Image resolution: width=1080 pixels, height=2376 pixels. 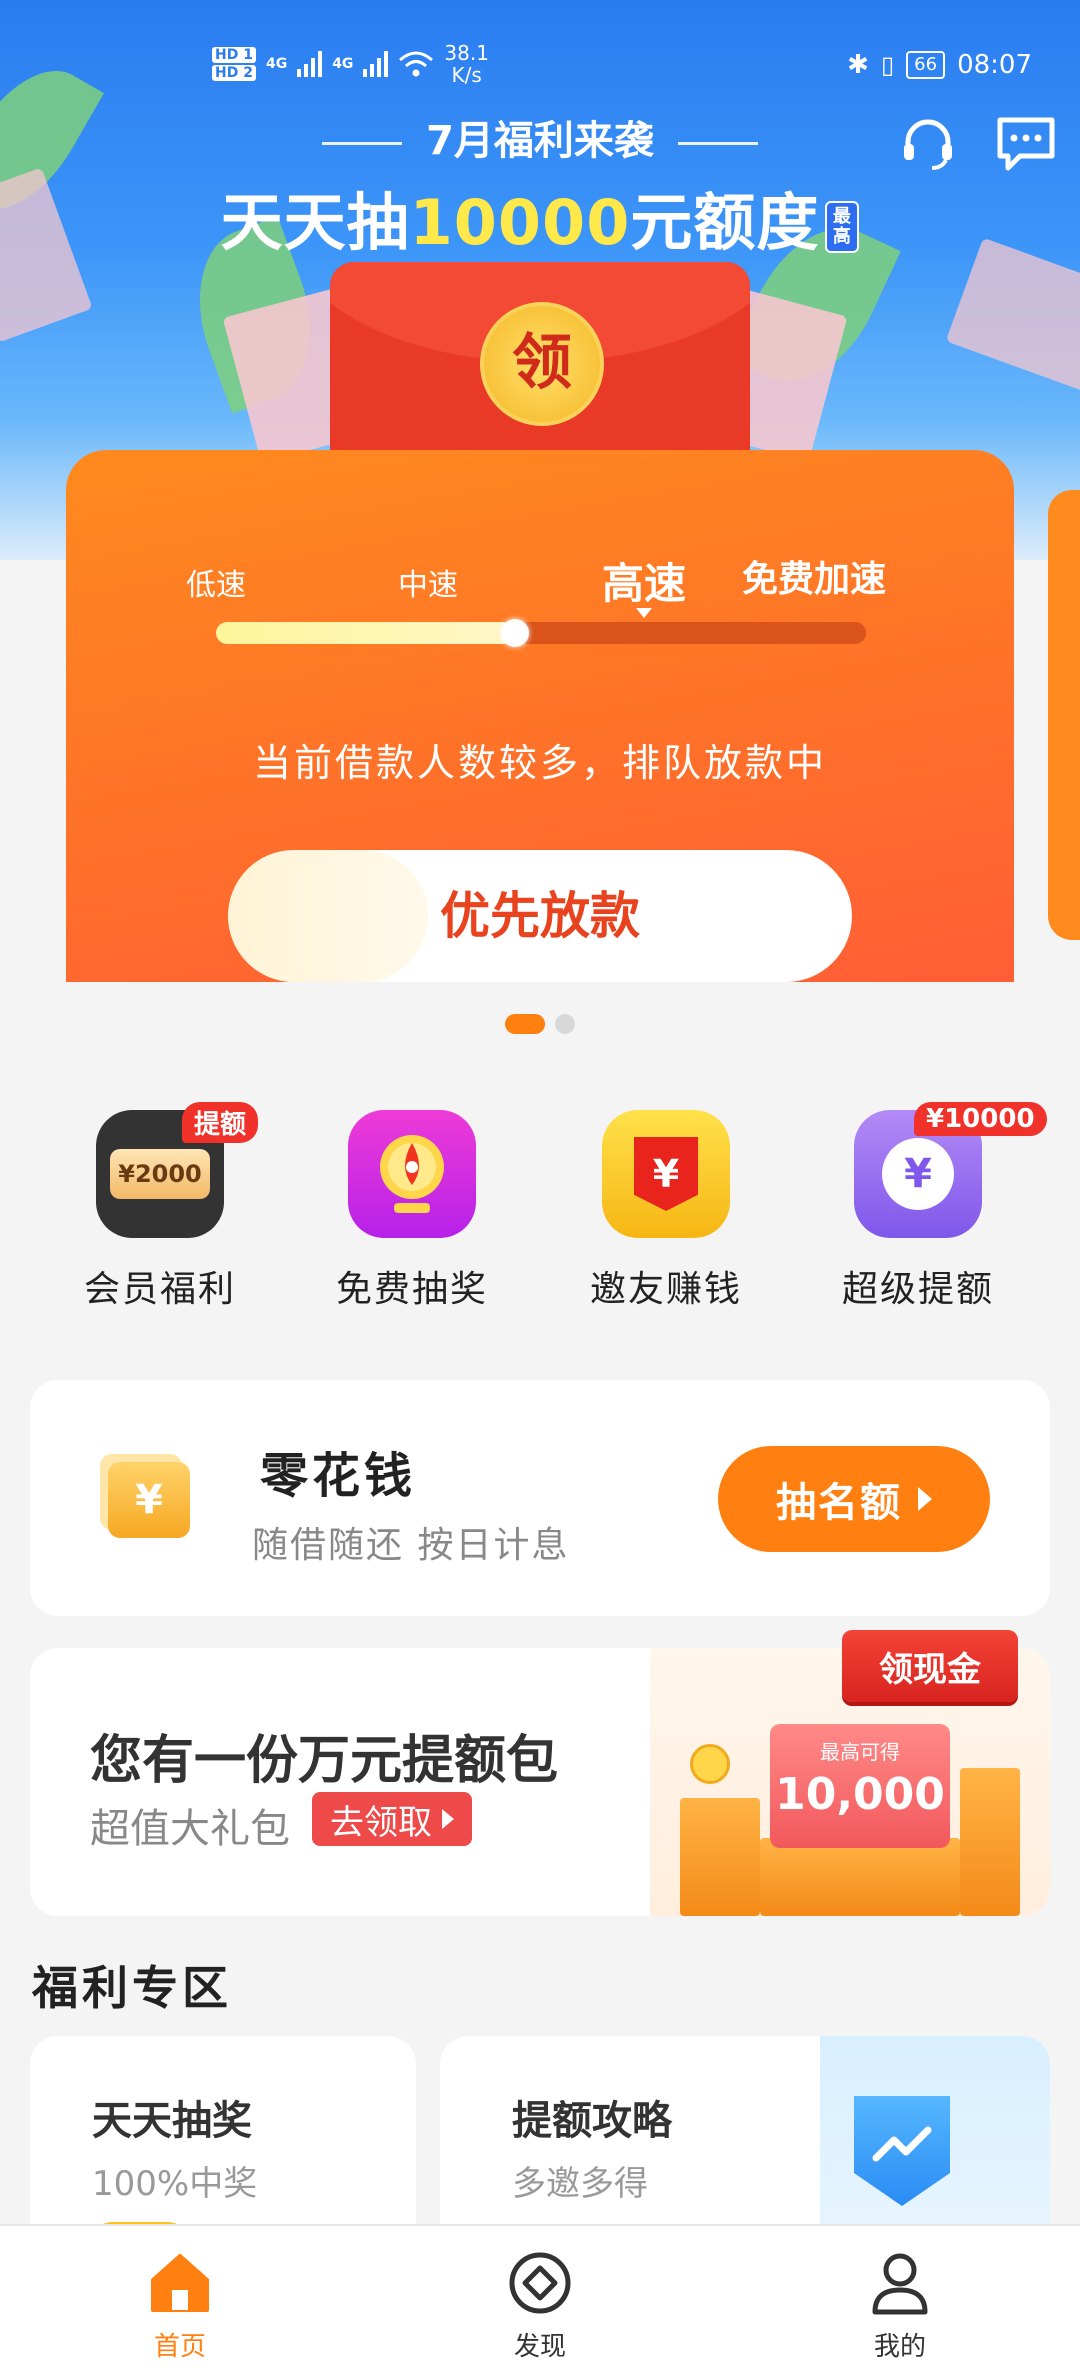 What do you see at coordinates (216, 585) in the screenshot?
I see `speed-label-low: 低速` at bounding box center [216, 585].